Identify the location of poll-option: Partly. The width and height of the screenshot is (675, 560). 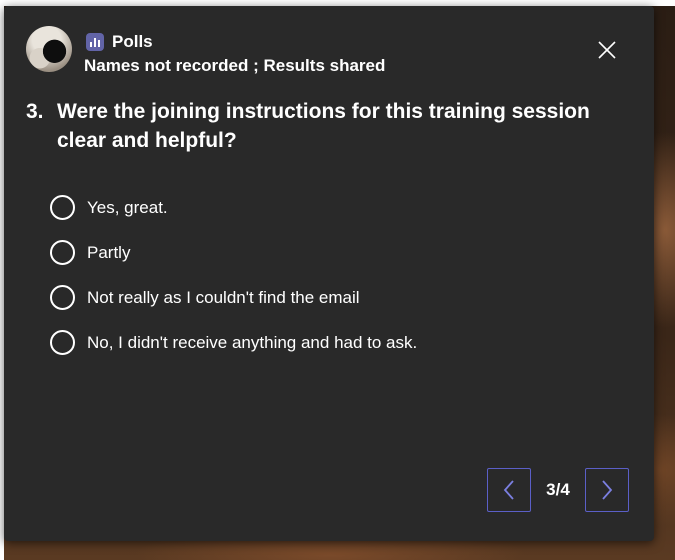
(233, 252).